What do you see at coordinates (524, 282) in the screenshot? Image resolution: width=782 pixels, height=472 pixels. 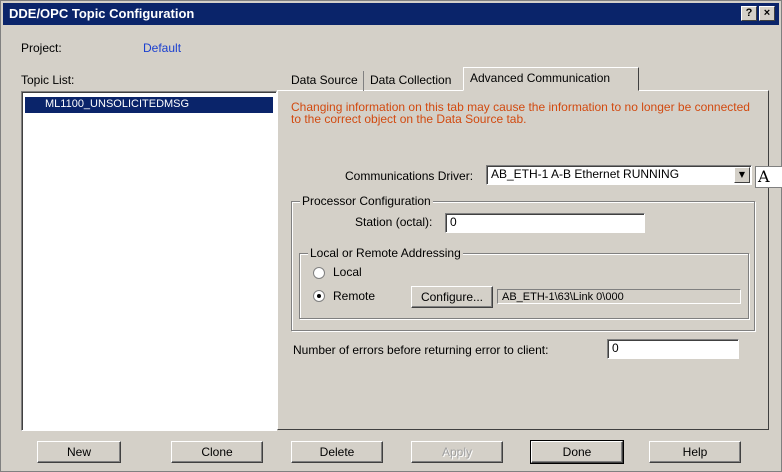 I see `addressing-group: Local or Remote Addressing` at bounding box center [524, 282].